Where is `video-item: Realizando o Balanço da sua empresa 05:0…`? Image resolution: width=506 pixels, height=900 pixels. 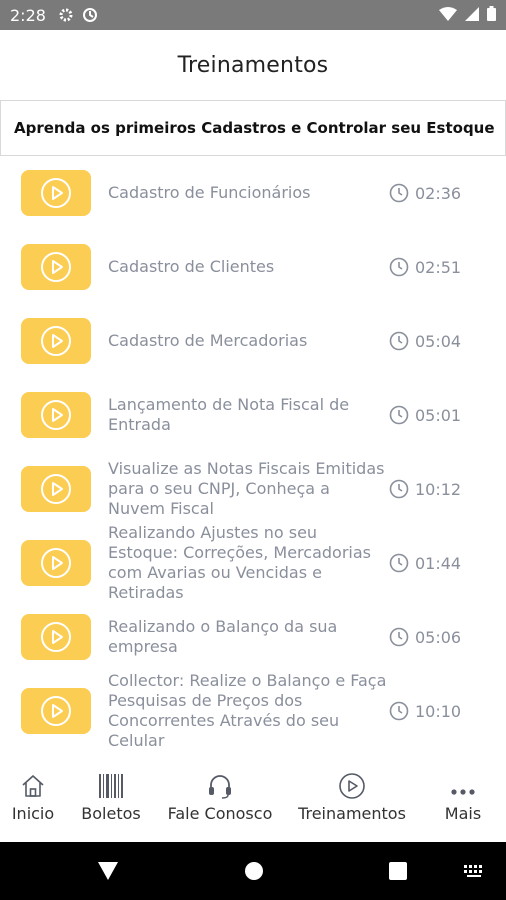
video-item: Realizando o Balanço da sua empresa 05:0… is located at coordinates (253, 638).